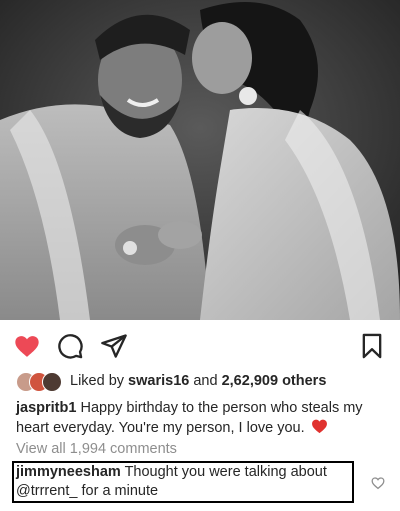 Image resolution: width=400 pixels, height=511 pixels. I want to click on like-heart-icon, so click(27, 346).